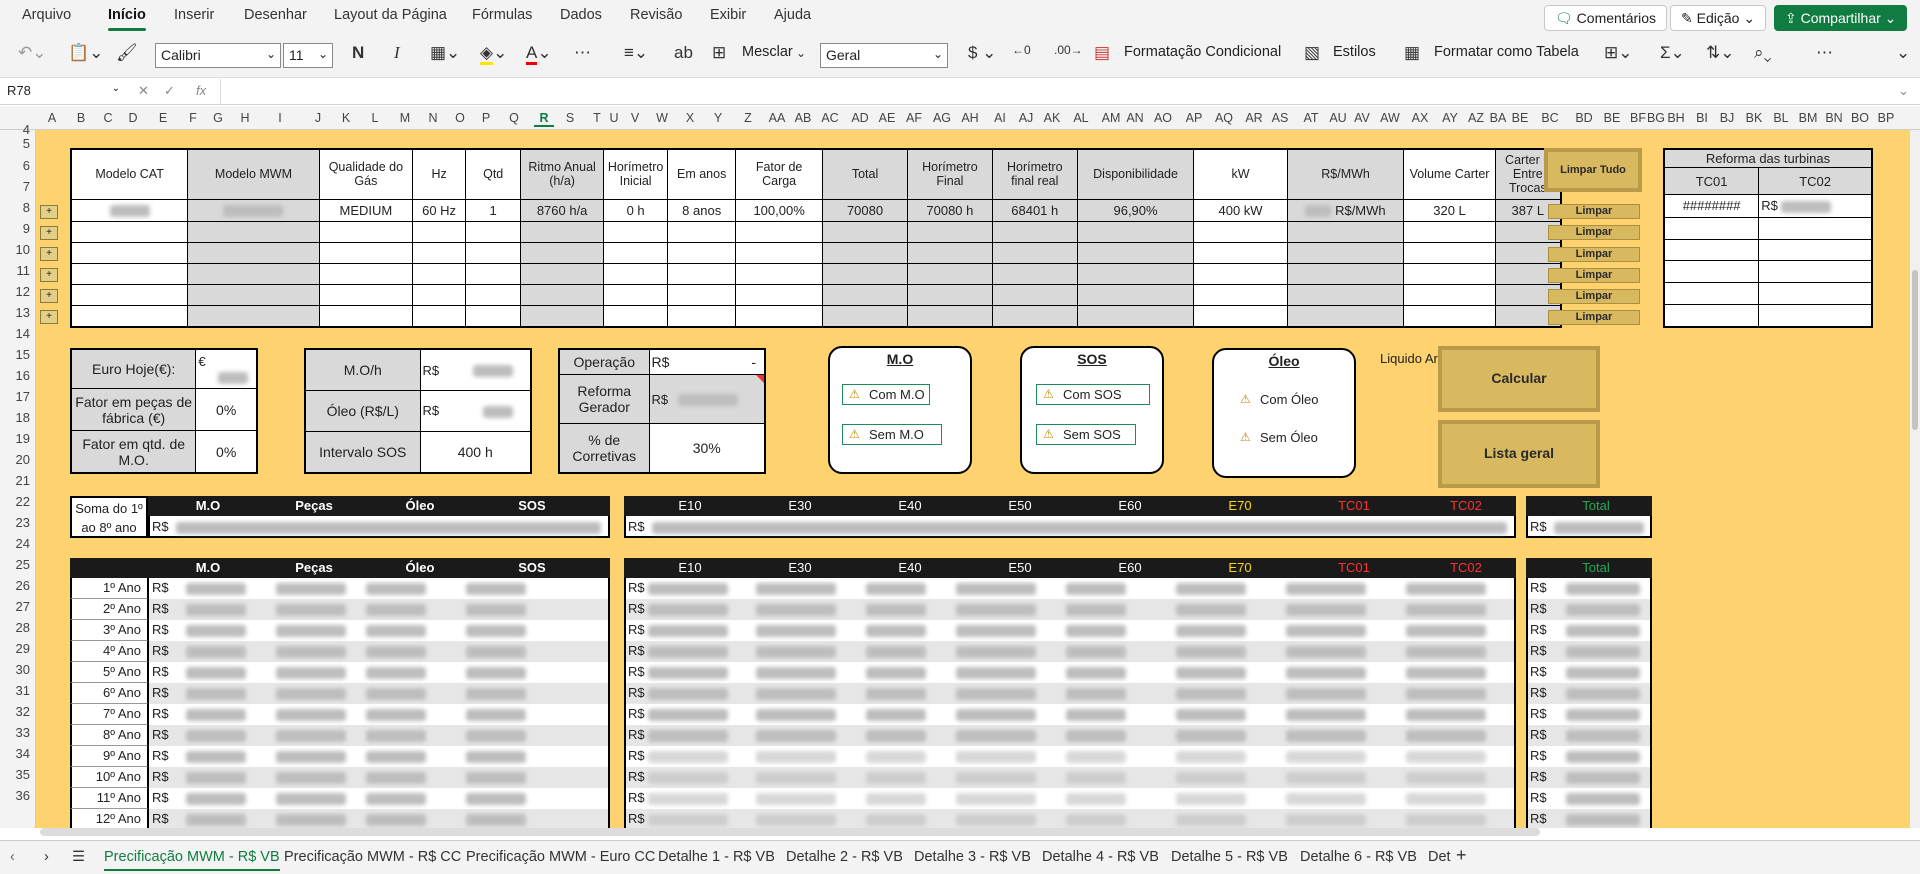  Describe the element at coordinates (15, 438) in the screenshot. I see `row-header-19: 19` at that location.